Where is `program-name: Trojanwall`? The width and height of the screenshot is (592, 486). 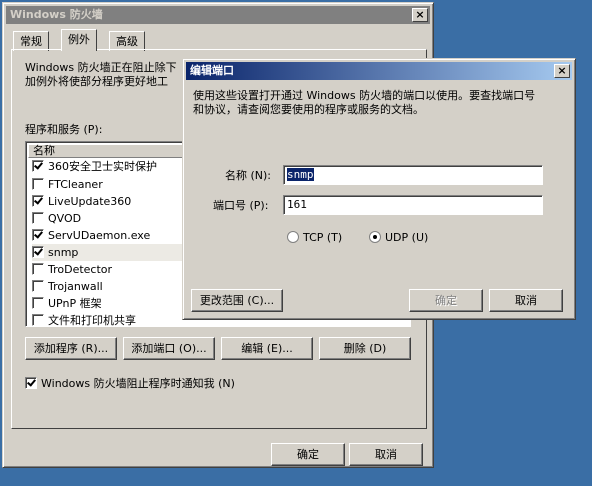
program-name: Trojanwall is located at coordinates (75, 286).